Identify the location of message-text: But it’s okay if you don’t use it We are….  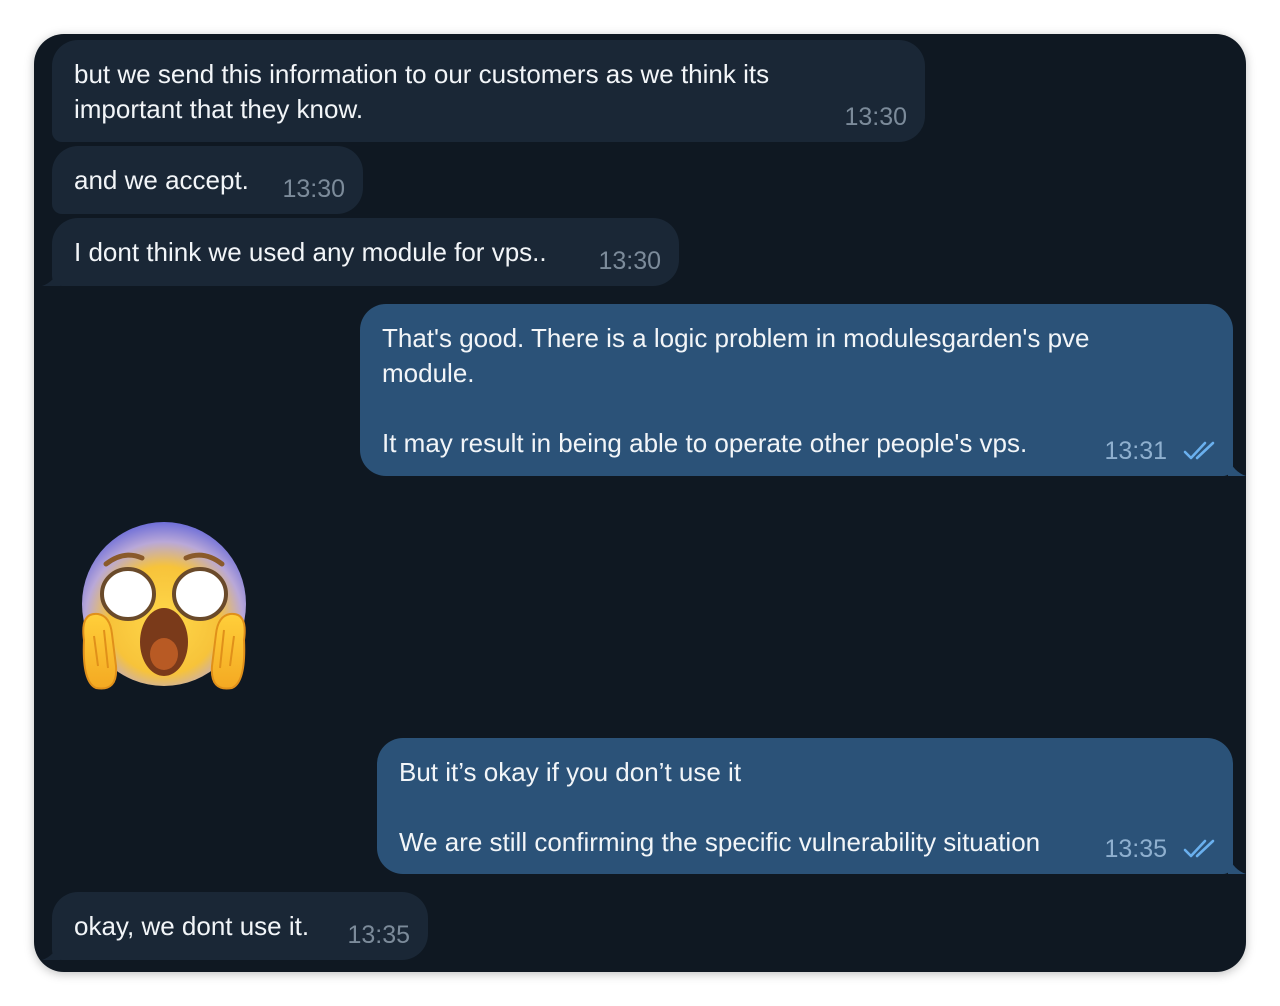
(720, 807).